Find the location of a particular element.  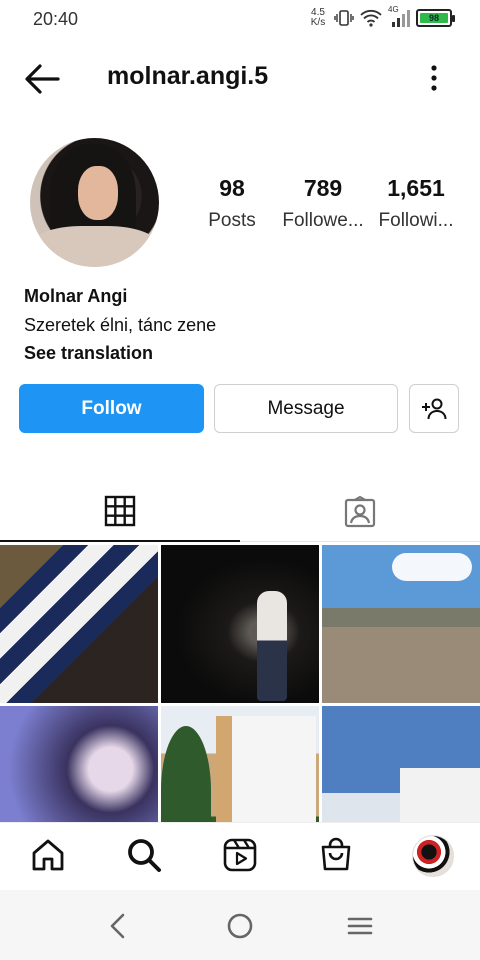

nav-shop is located at coordinates (336, 855).